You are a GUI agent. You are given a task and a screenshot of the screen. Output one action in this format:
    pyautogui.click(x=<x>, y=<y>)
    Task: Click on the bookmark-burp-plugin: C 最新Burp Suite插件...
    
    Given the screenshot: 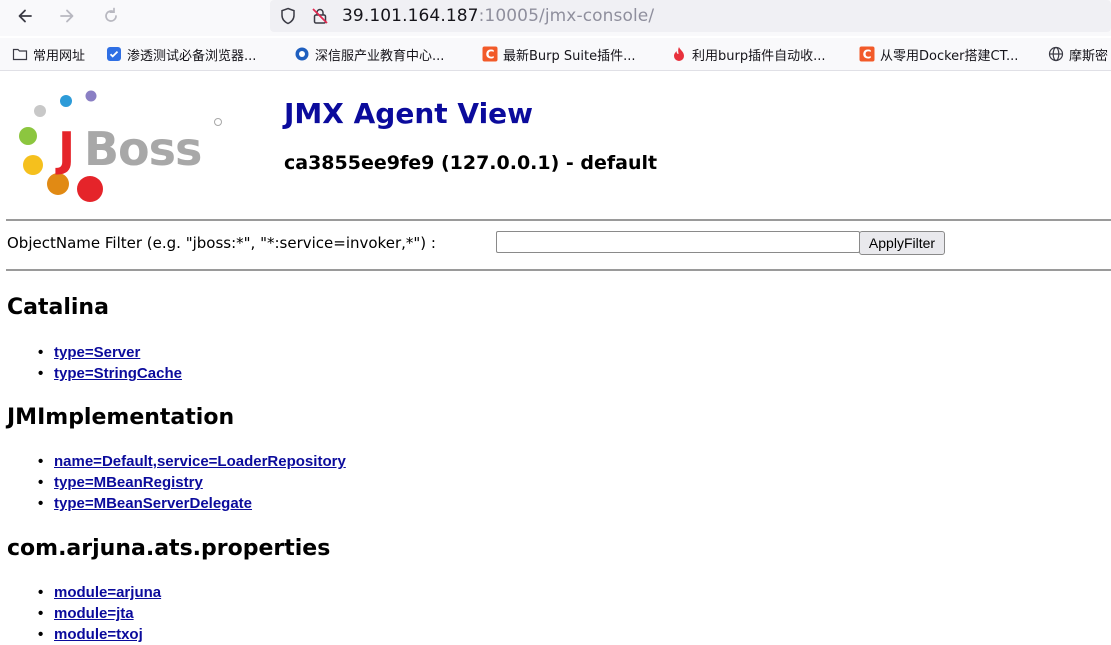 What is the action you would take?
    pyautogui.click(x=567, y=54)
    